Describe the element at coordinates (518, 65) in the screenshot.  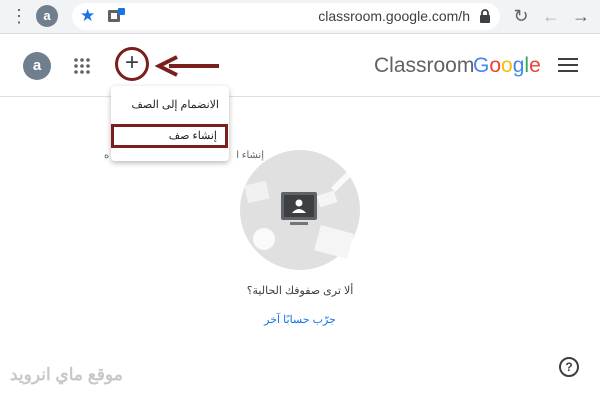
I see `brand-google-letter: g` at that location.